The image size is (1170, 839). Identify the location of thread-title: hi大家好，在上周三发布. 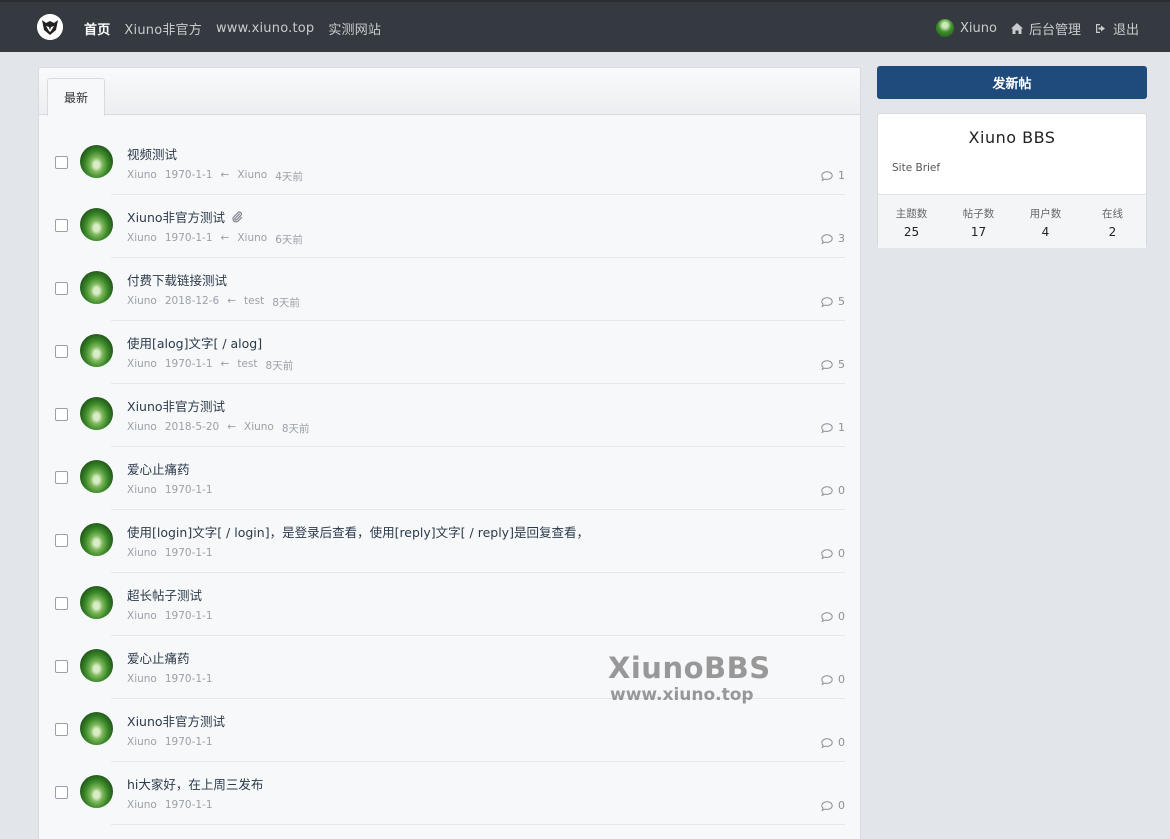
(195, 784).